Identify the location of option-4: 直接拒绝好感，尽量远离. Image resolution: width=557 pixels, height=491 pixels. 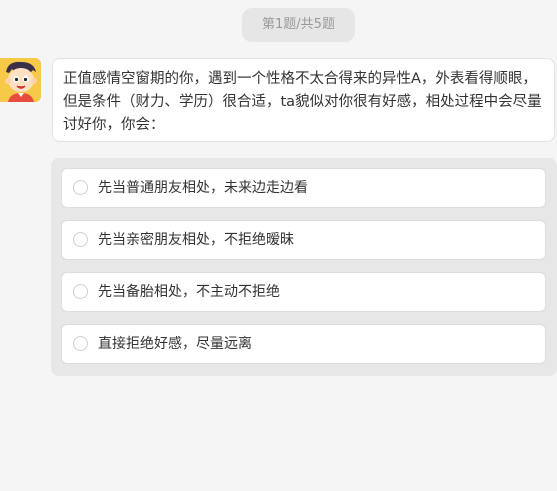
(303, 344).